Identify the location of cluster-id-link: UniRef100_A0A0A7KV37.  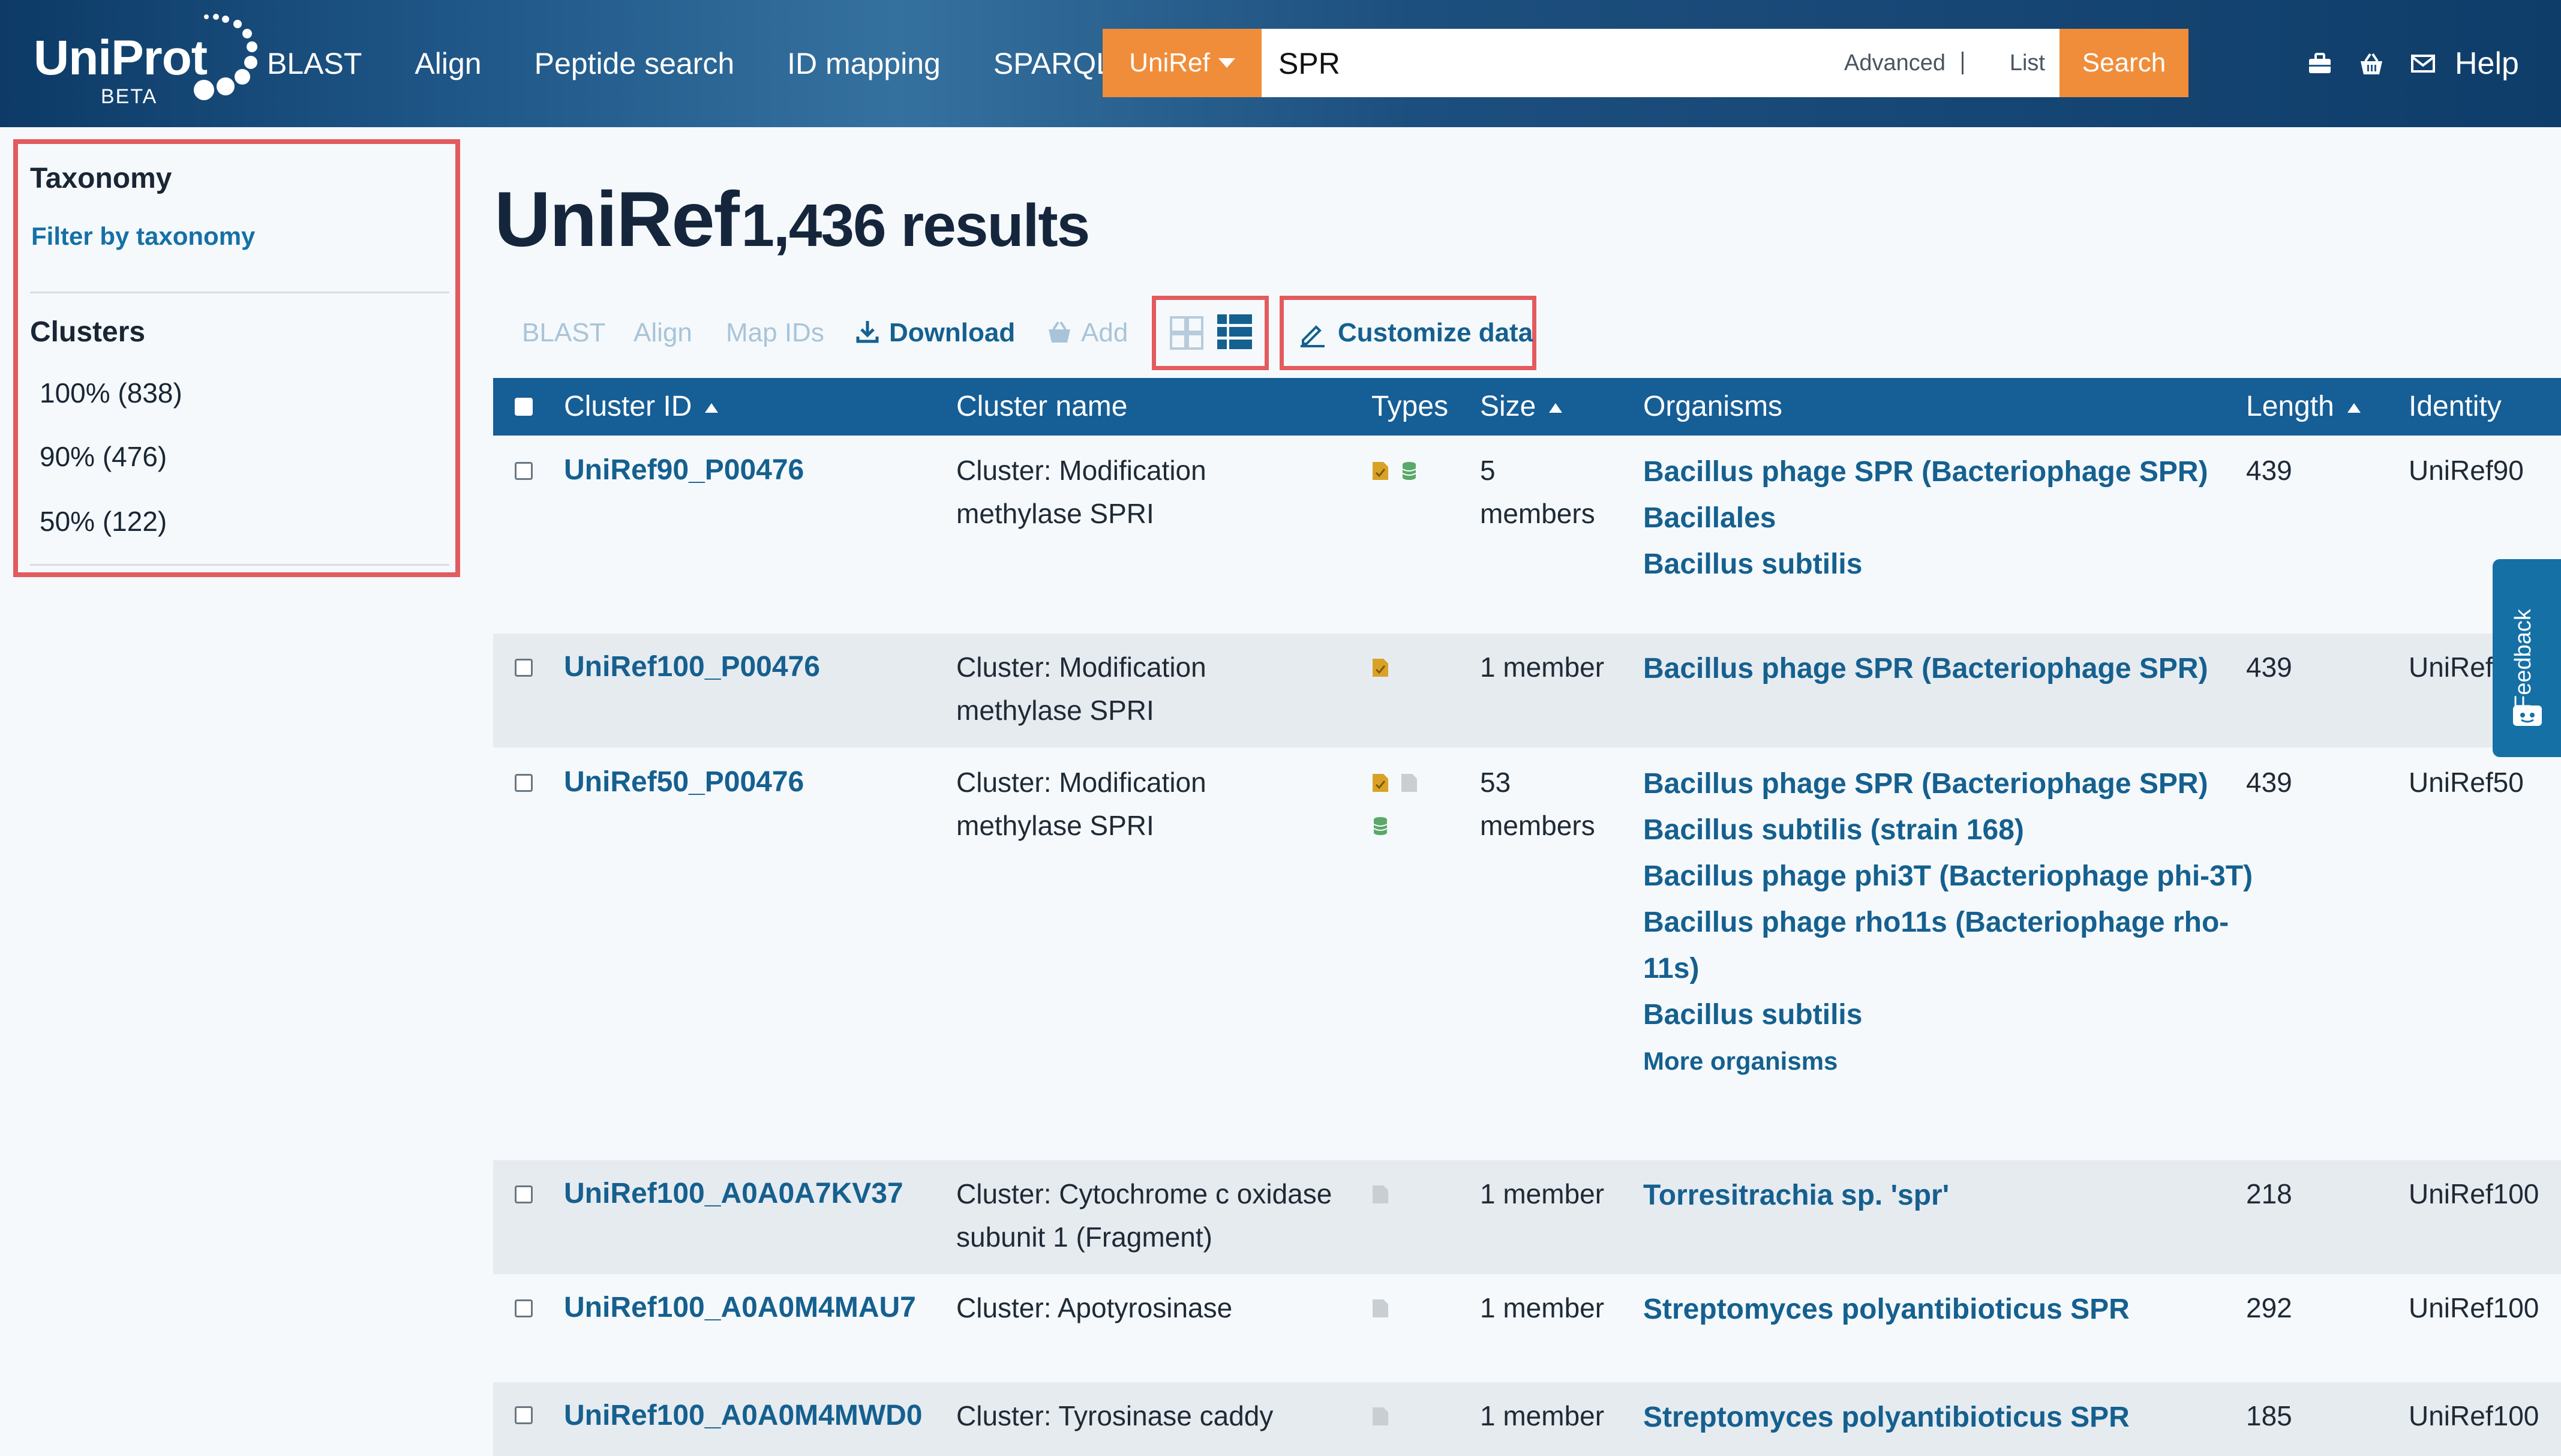
(733, 1194).